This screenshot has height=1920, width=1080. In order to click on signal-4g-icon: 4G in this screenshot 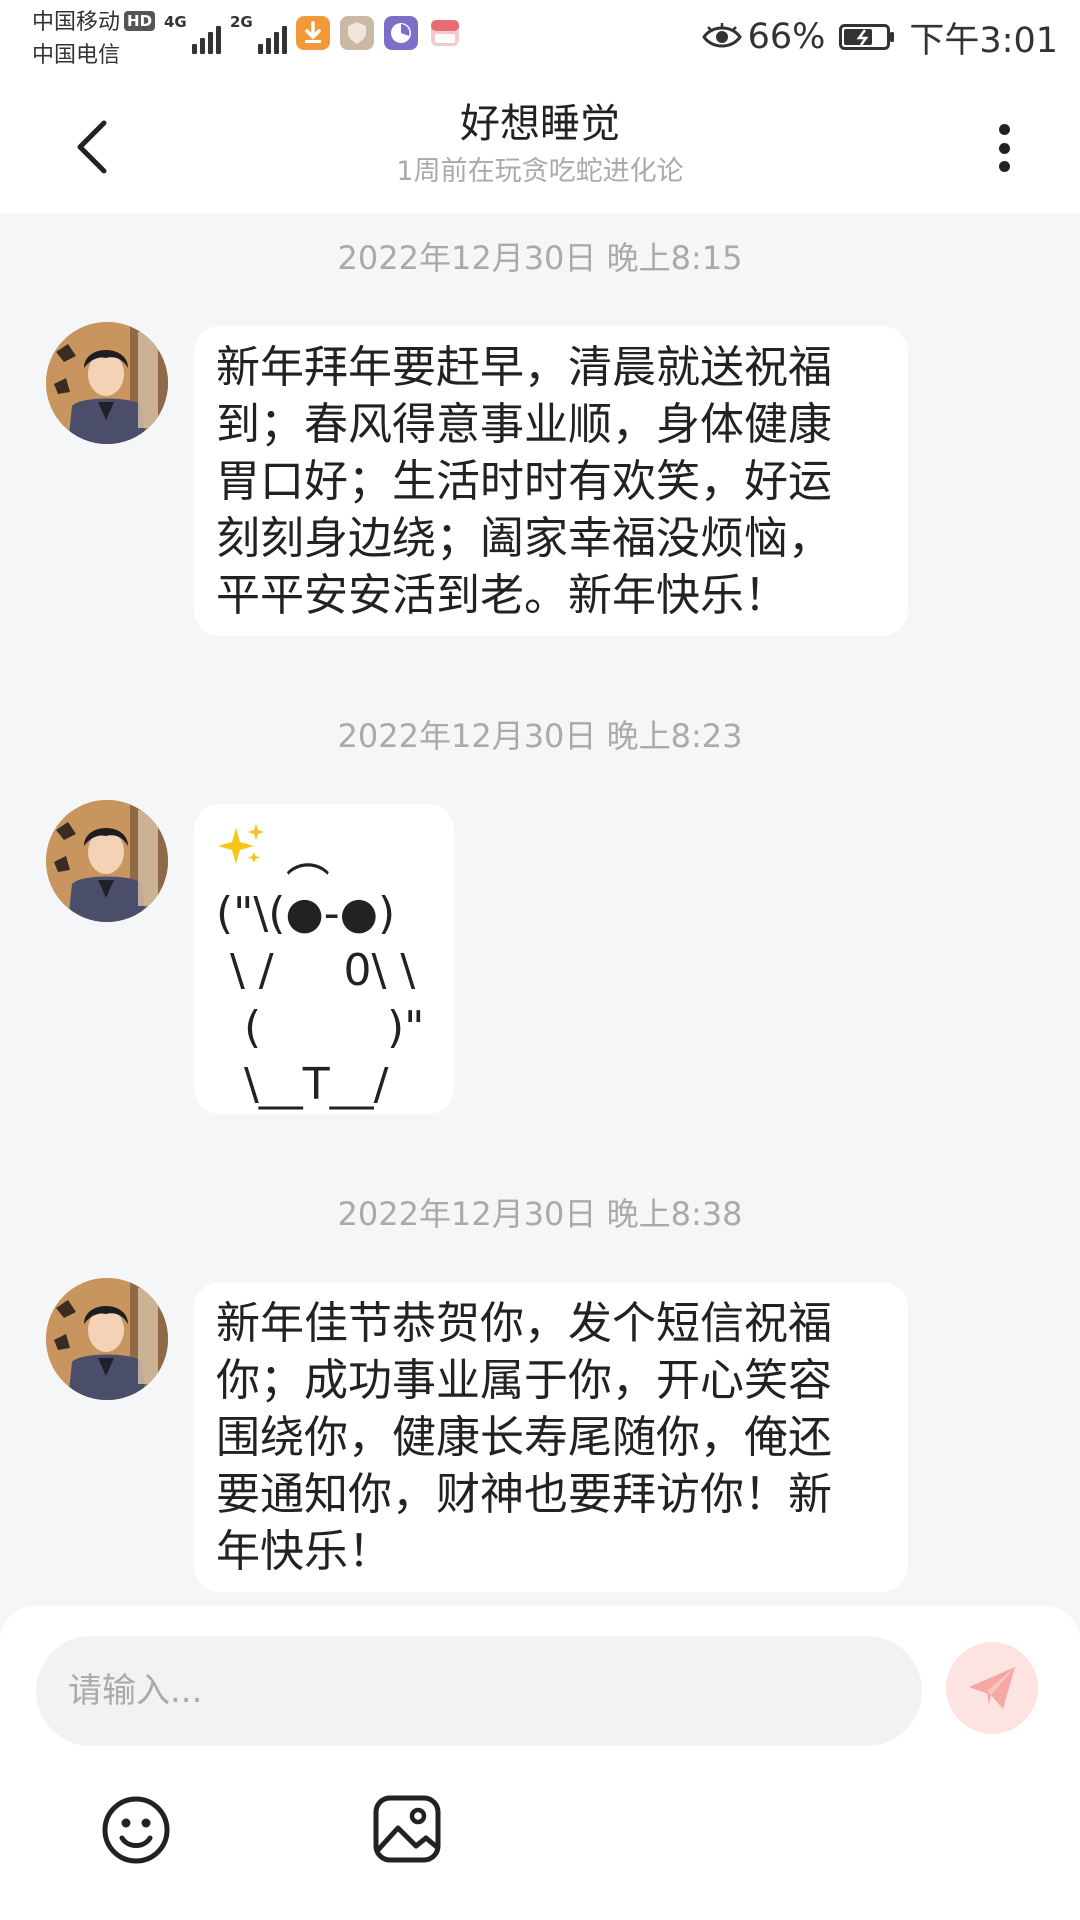, I will do `click(192, 34)`.